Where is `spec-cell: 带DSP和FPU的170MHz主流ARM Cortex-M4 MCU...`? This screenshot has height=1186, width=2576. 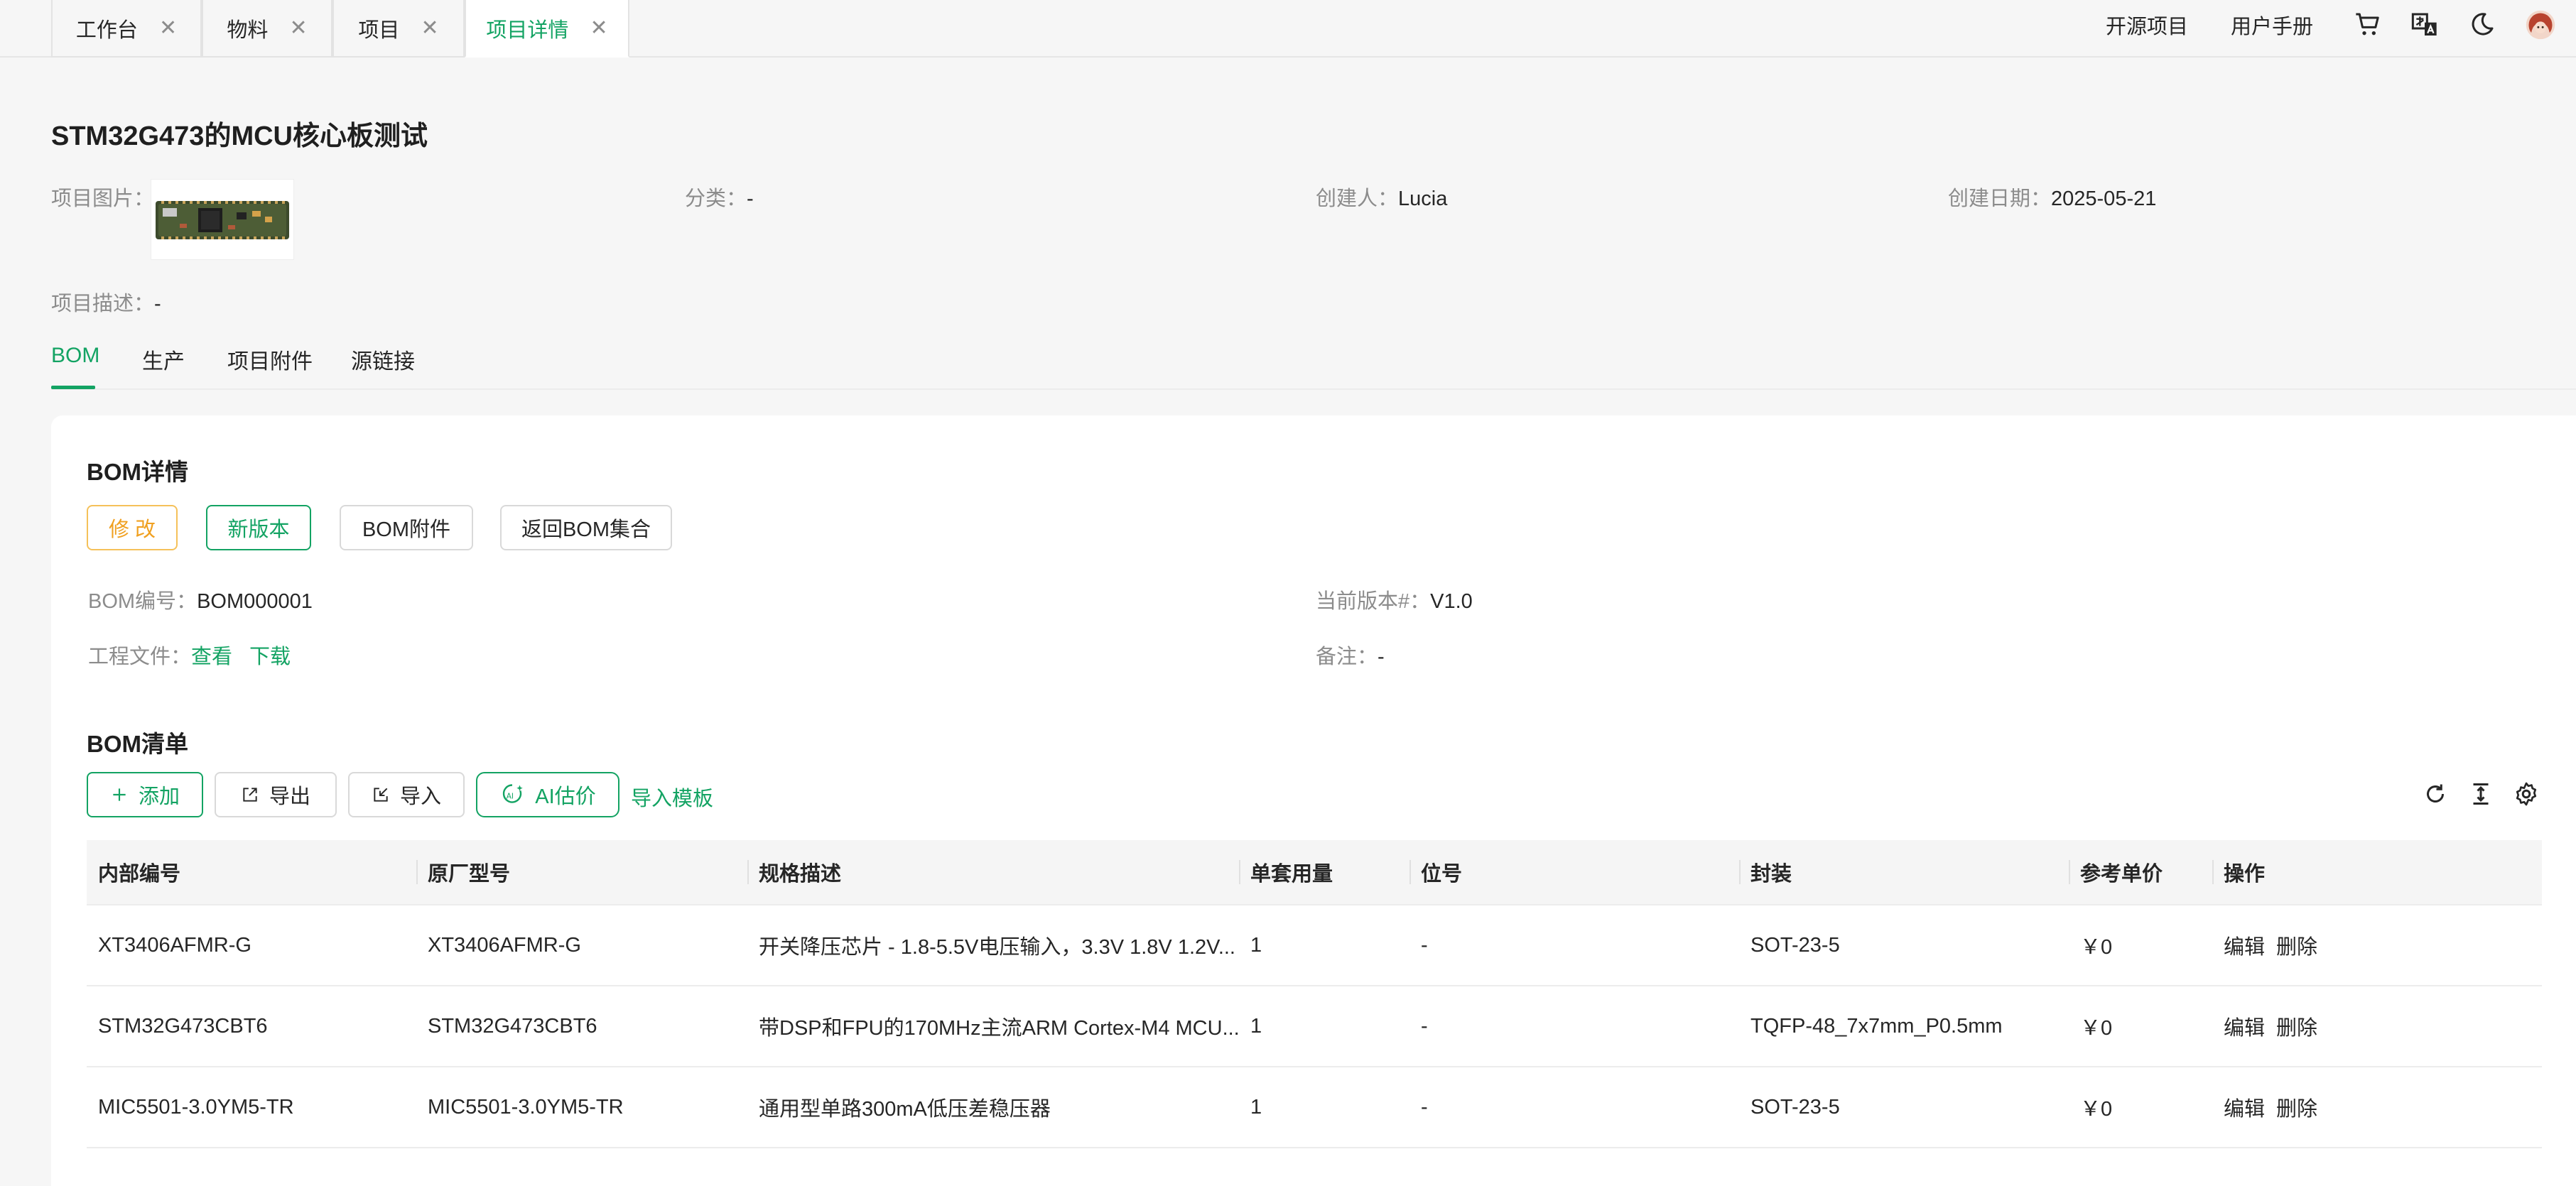 spec-cell: 带DSP和FPU的170MHz主流ARM Cortex-M4 MCU... is located at coordinates (999, 1028).